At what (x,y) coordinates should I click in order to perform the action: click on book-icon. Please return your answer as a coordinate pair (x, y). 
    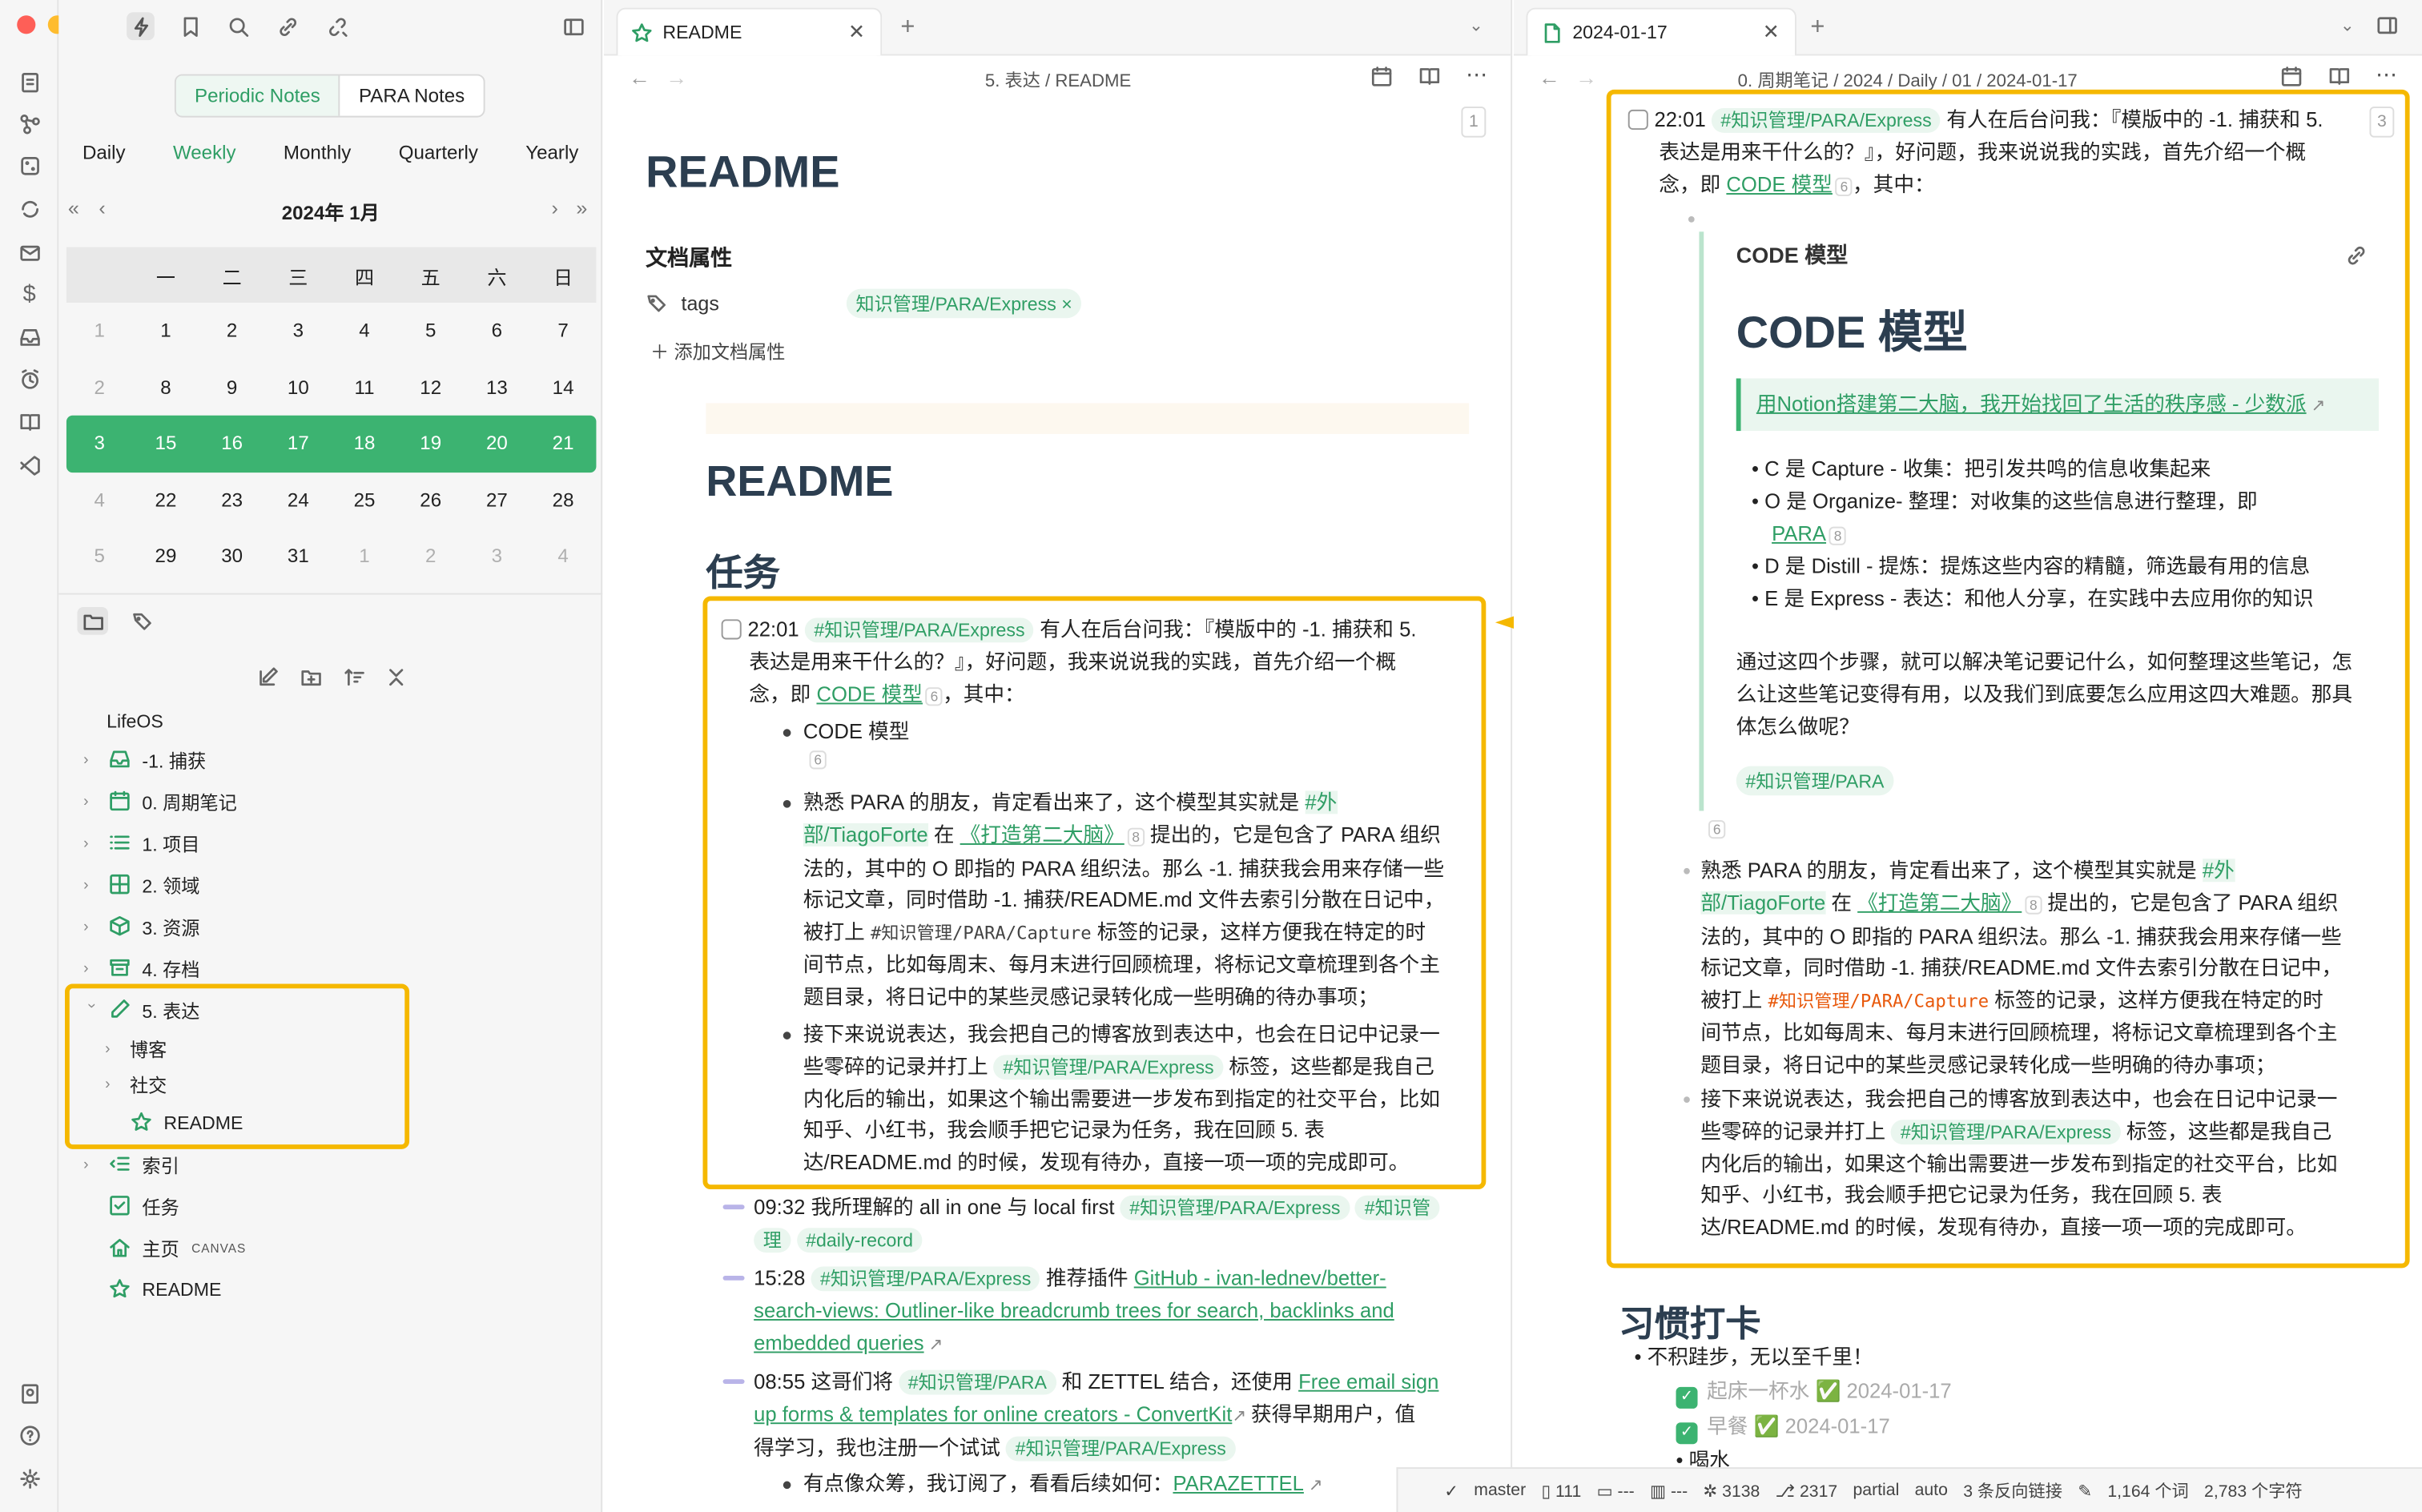
    Looking at the image, I should click on (29, 422).